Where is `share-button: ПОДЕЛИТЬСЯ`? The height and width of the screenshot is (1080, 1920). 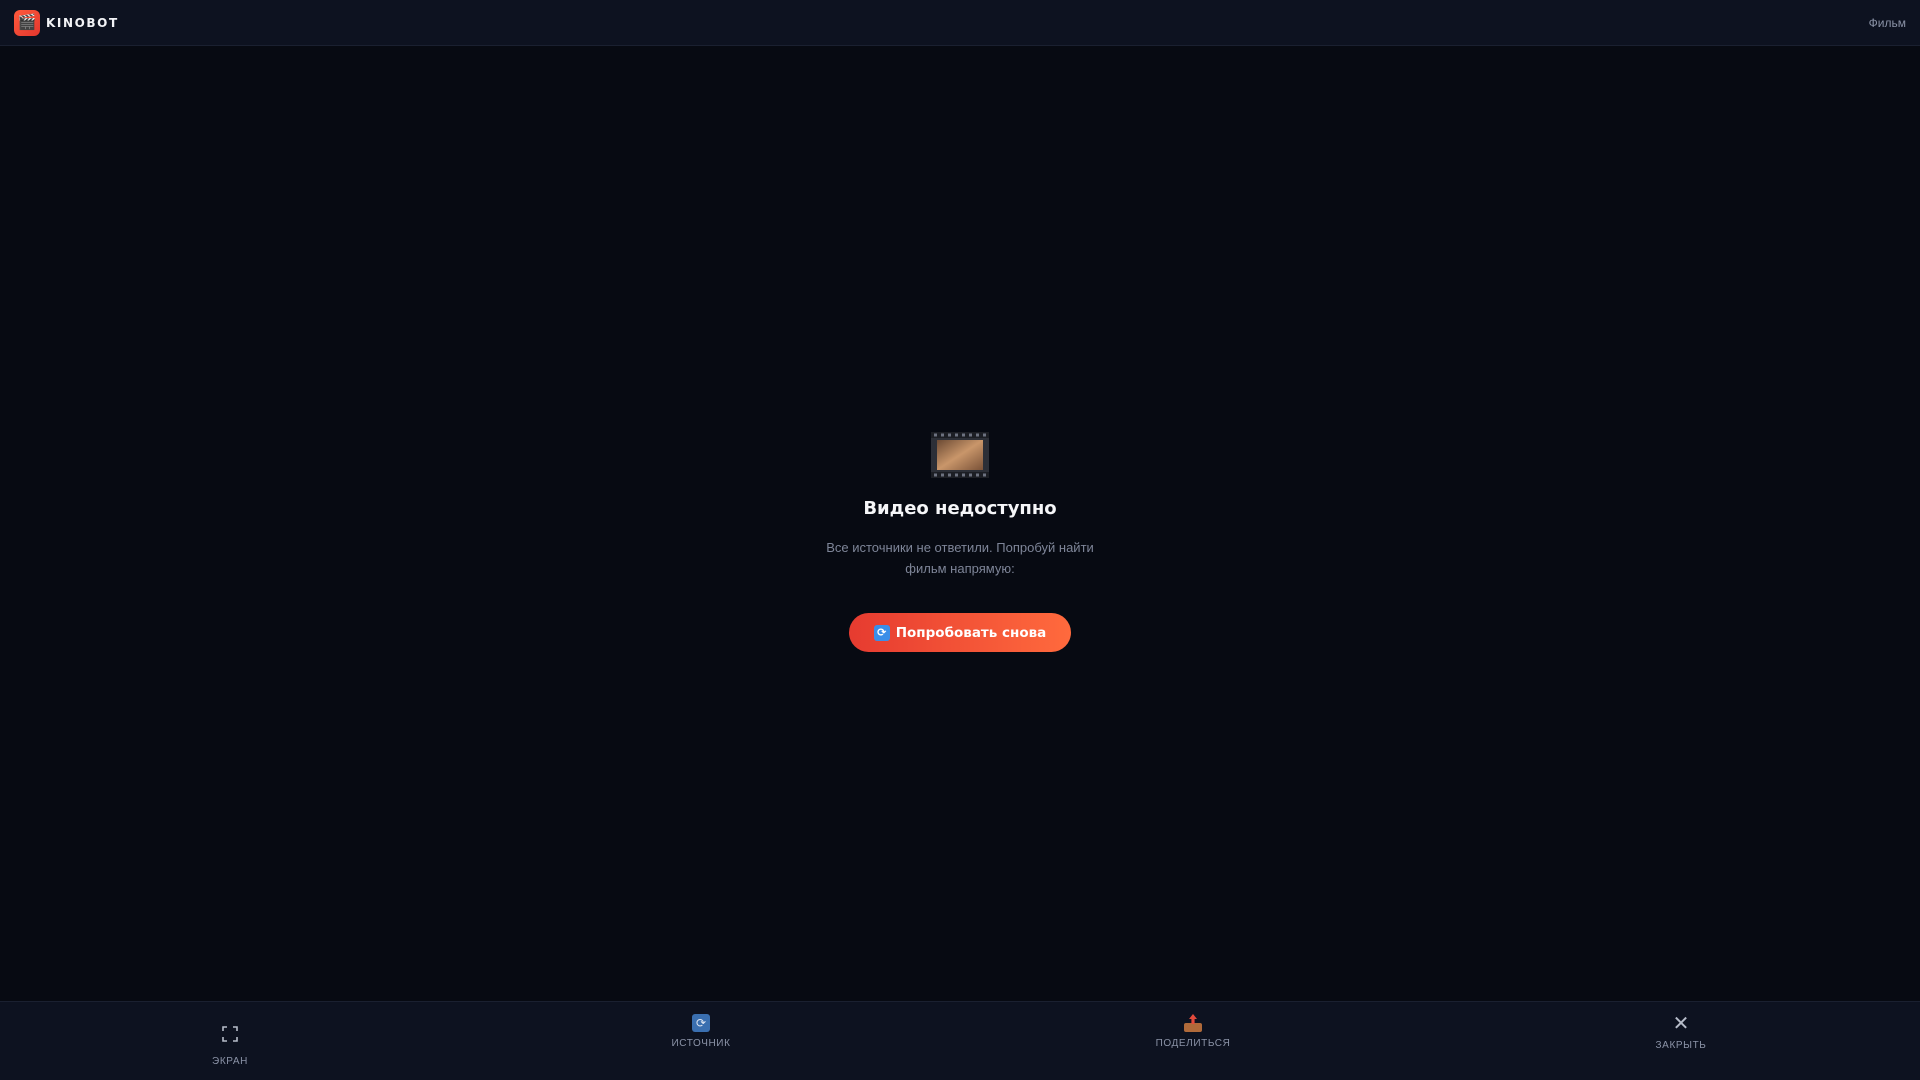
share-button: ПОДЕЛИТЬСЯ is located at coordinates (1193, 1041).